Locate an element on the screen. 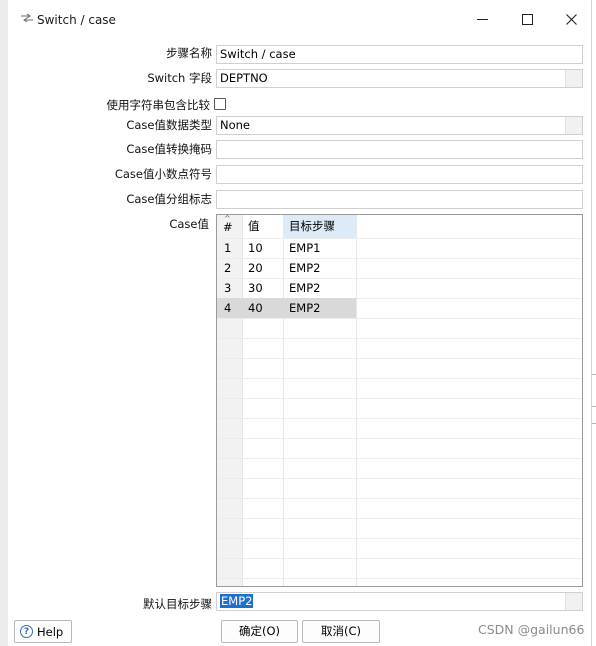 The width and height of the screenshot is (596, 646). switch-field-label: Switch 字段 is located at coordinates (179, 78).